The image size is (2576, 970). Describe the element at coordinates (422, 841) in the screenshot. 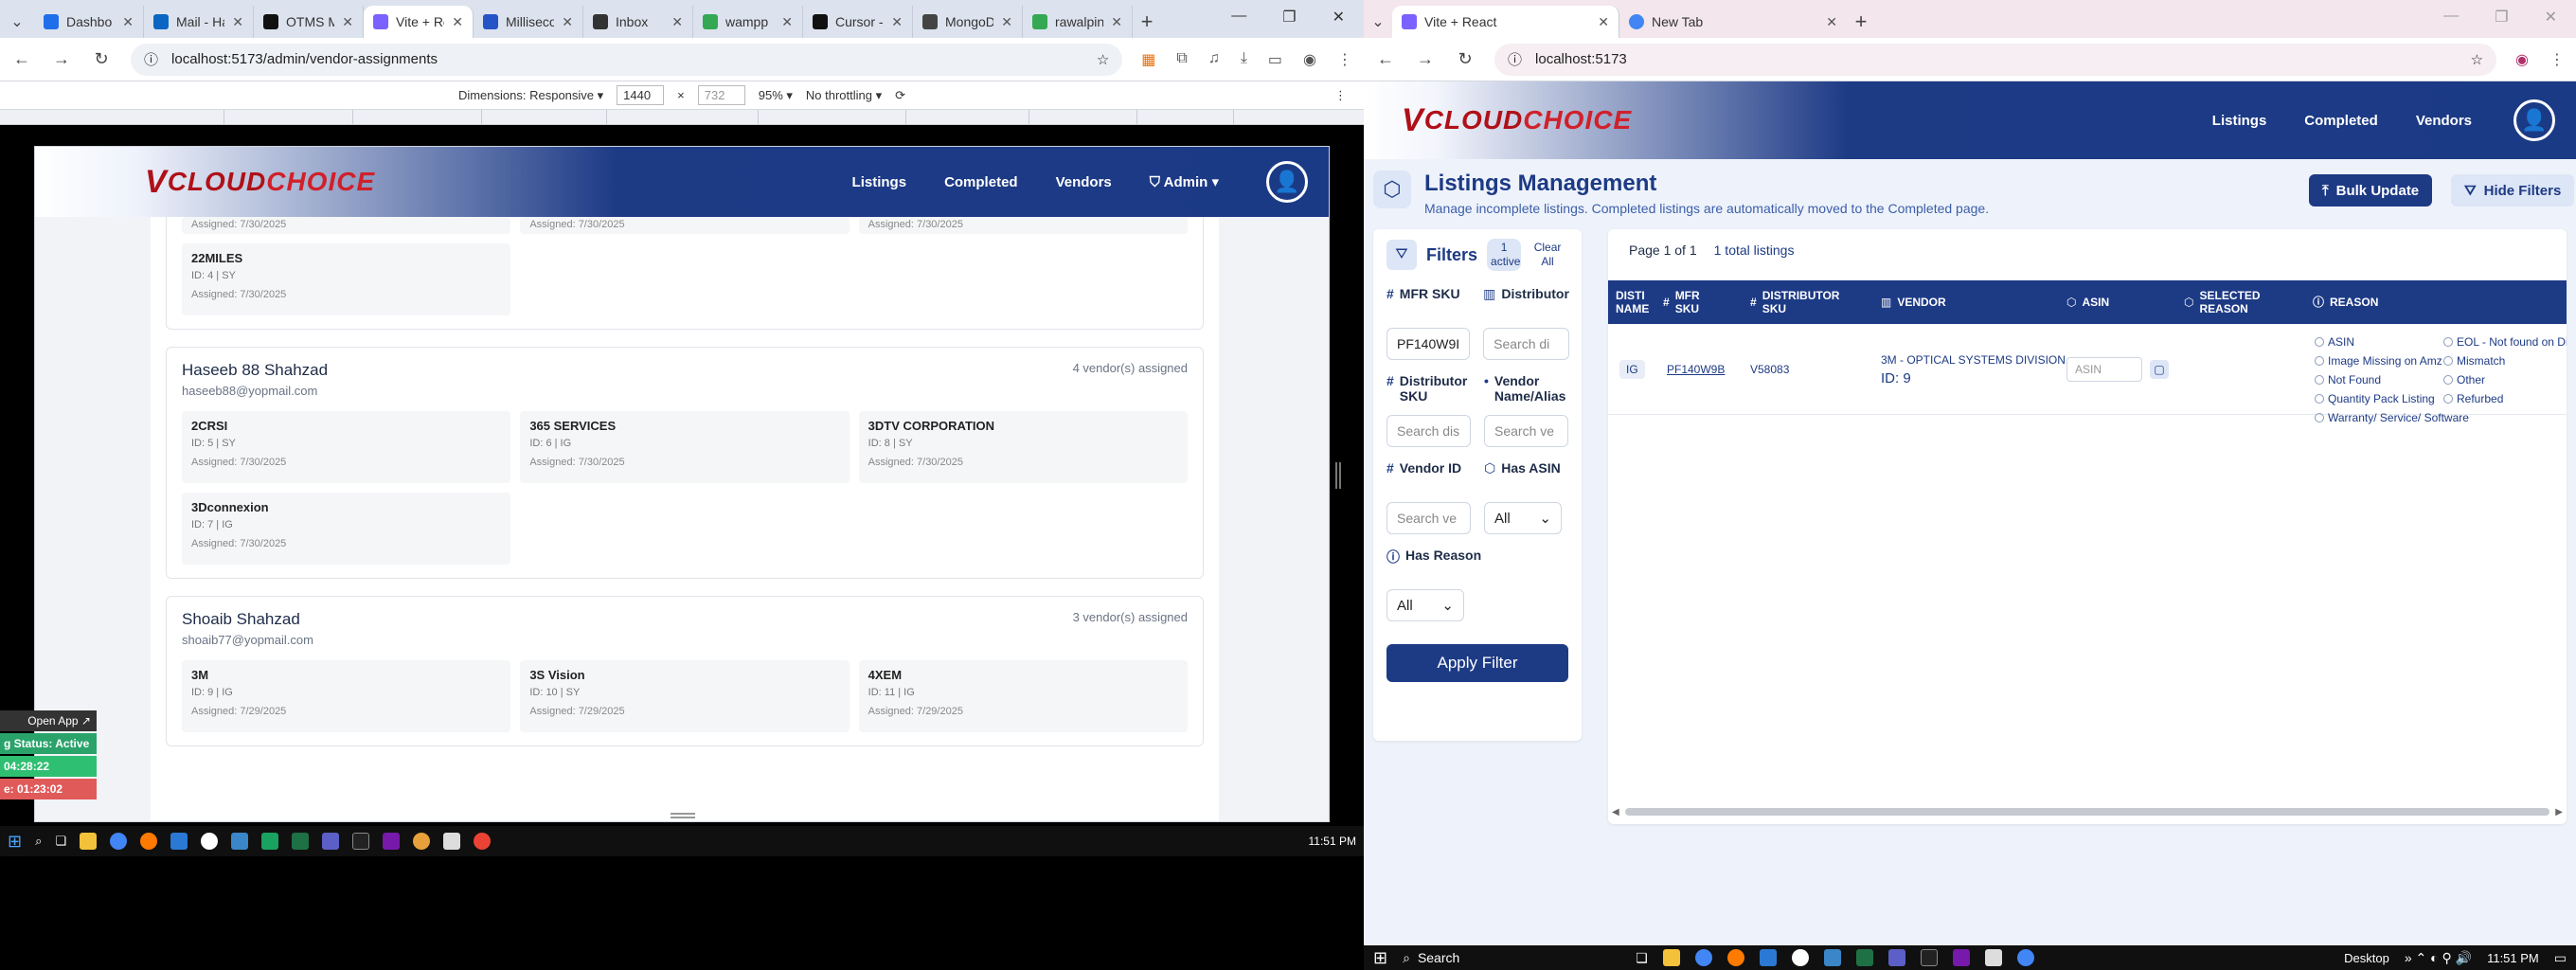

I see `chrome-profile-icon` at that location.